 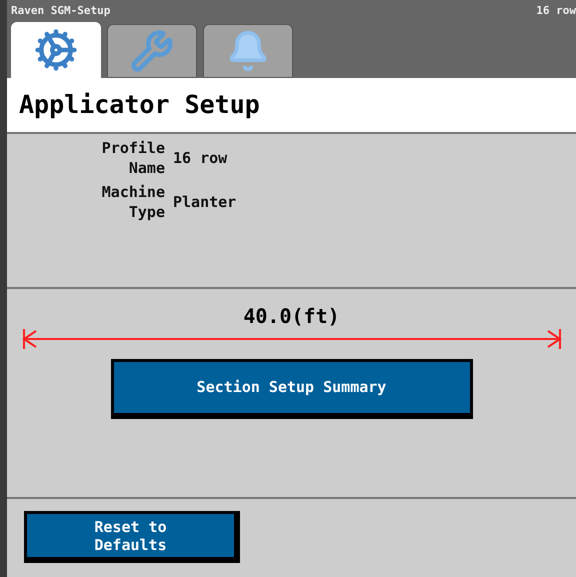 I want to click on field-label: Machine Type, so click(x=132, y=202).